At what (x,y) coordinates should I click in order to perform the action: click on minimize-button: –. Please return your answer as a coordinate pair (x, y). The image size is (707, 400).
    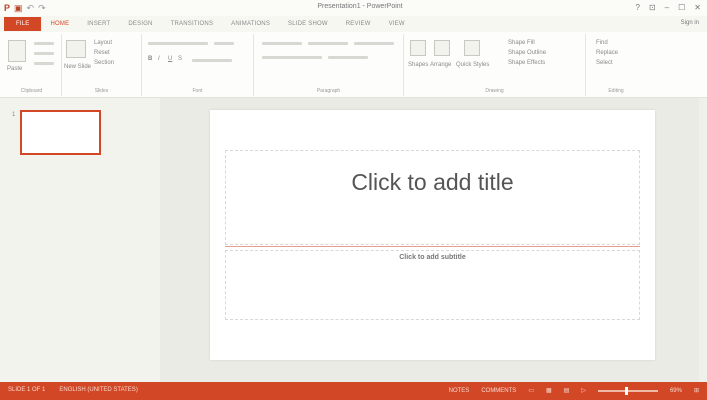
    Looking at the image, I should click on (667, 8).